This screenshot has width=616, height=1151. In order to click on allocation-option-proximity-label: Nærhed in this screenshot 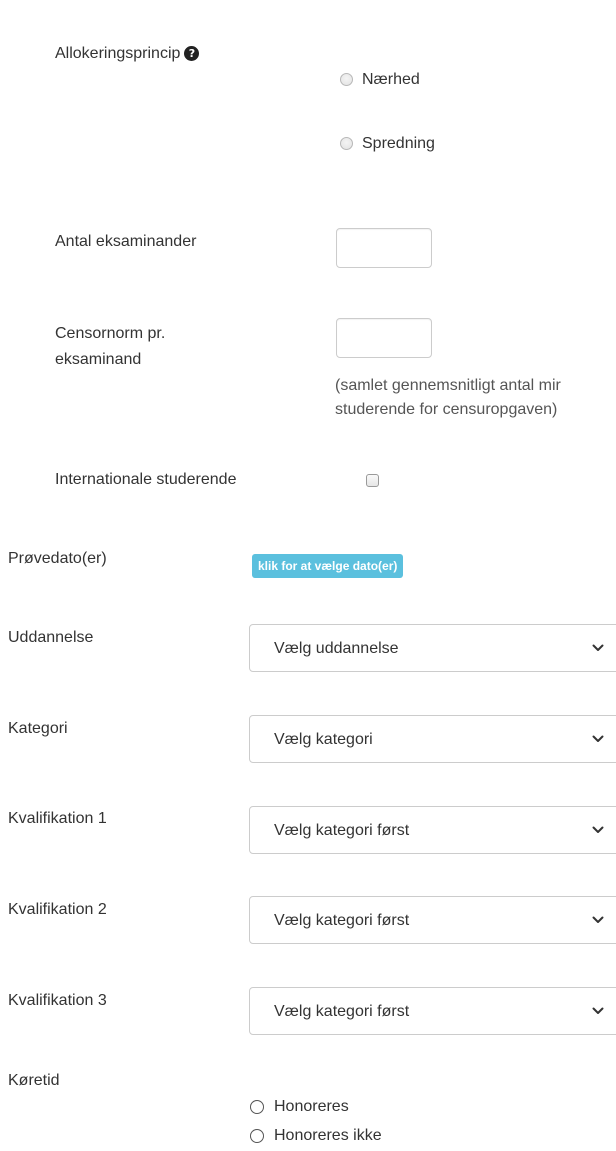, I will do `click(391, 79)`.